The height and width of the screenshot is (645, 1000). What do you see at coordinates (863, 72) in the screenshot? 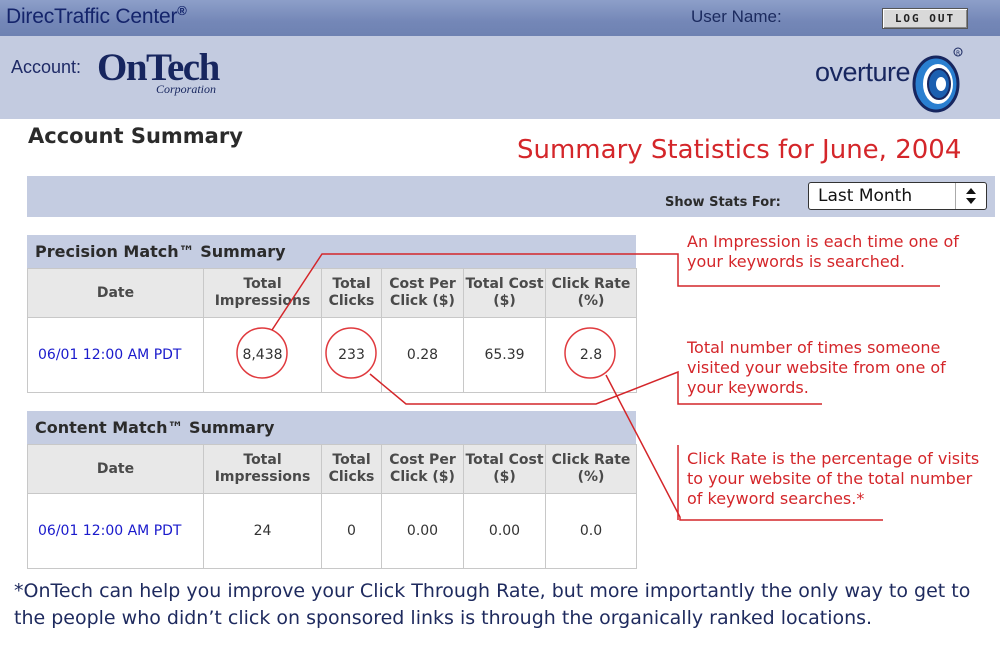
I see `overture-logo-text: overture` at bounding box center [863, 72].